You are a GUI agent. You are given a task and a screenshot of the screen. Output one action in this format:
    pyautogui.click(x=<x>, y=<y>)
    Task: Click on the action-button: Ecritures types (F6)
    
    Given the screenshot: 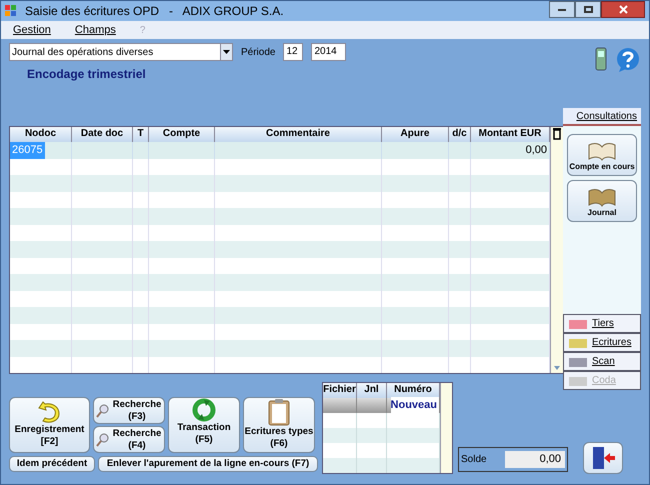 What is the action you would take?
    pyautogui.click(x=279, y=425)
    